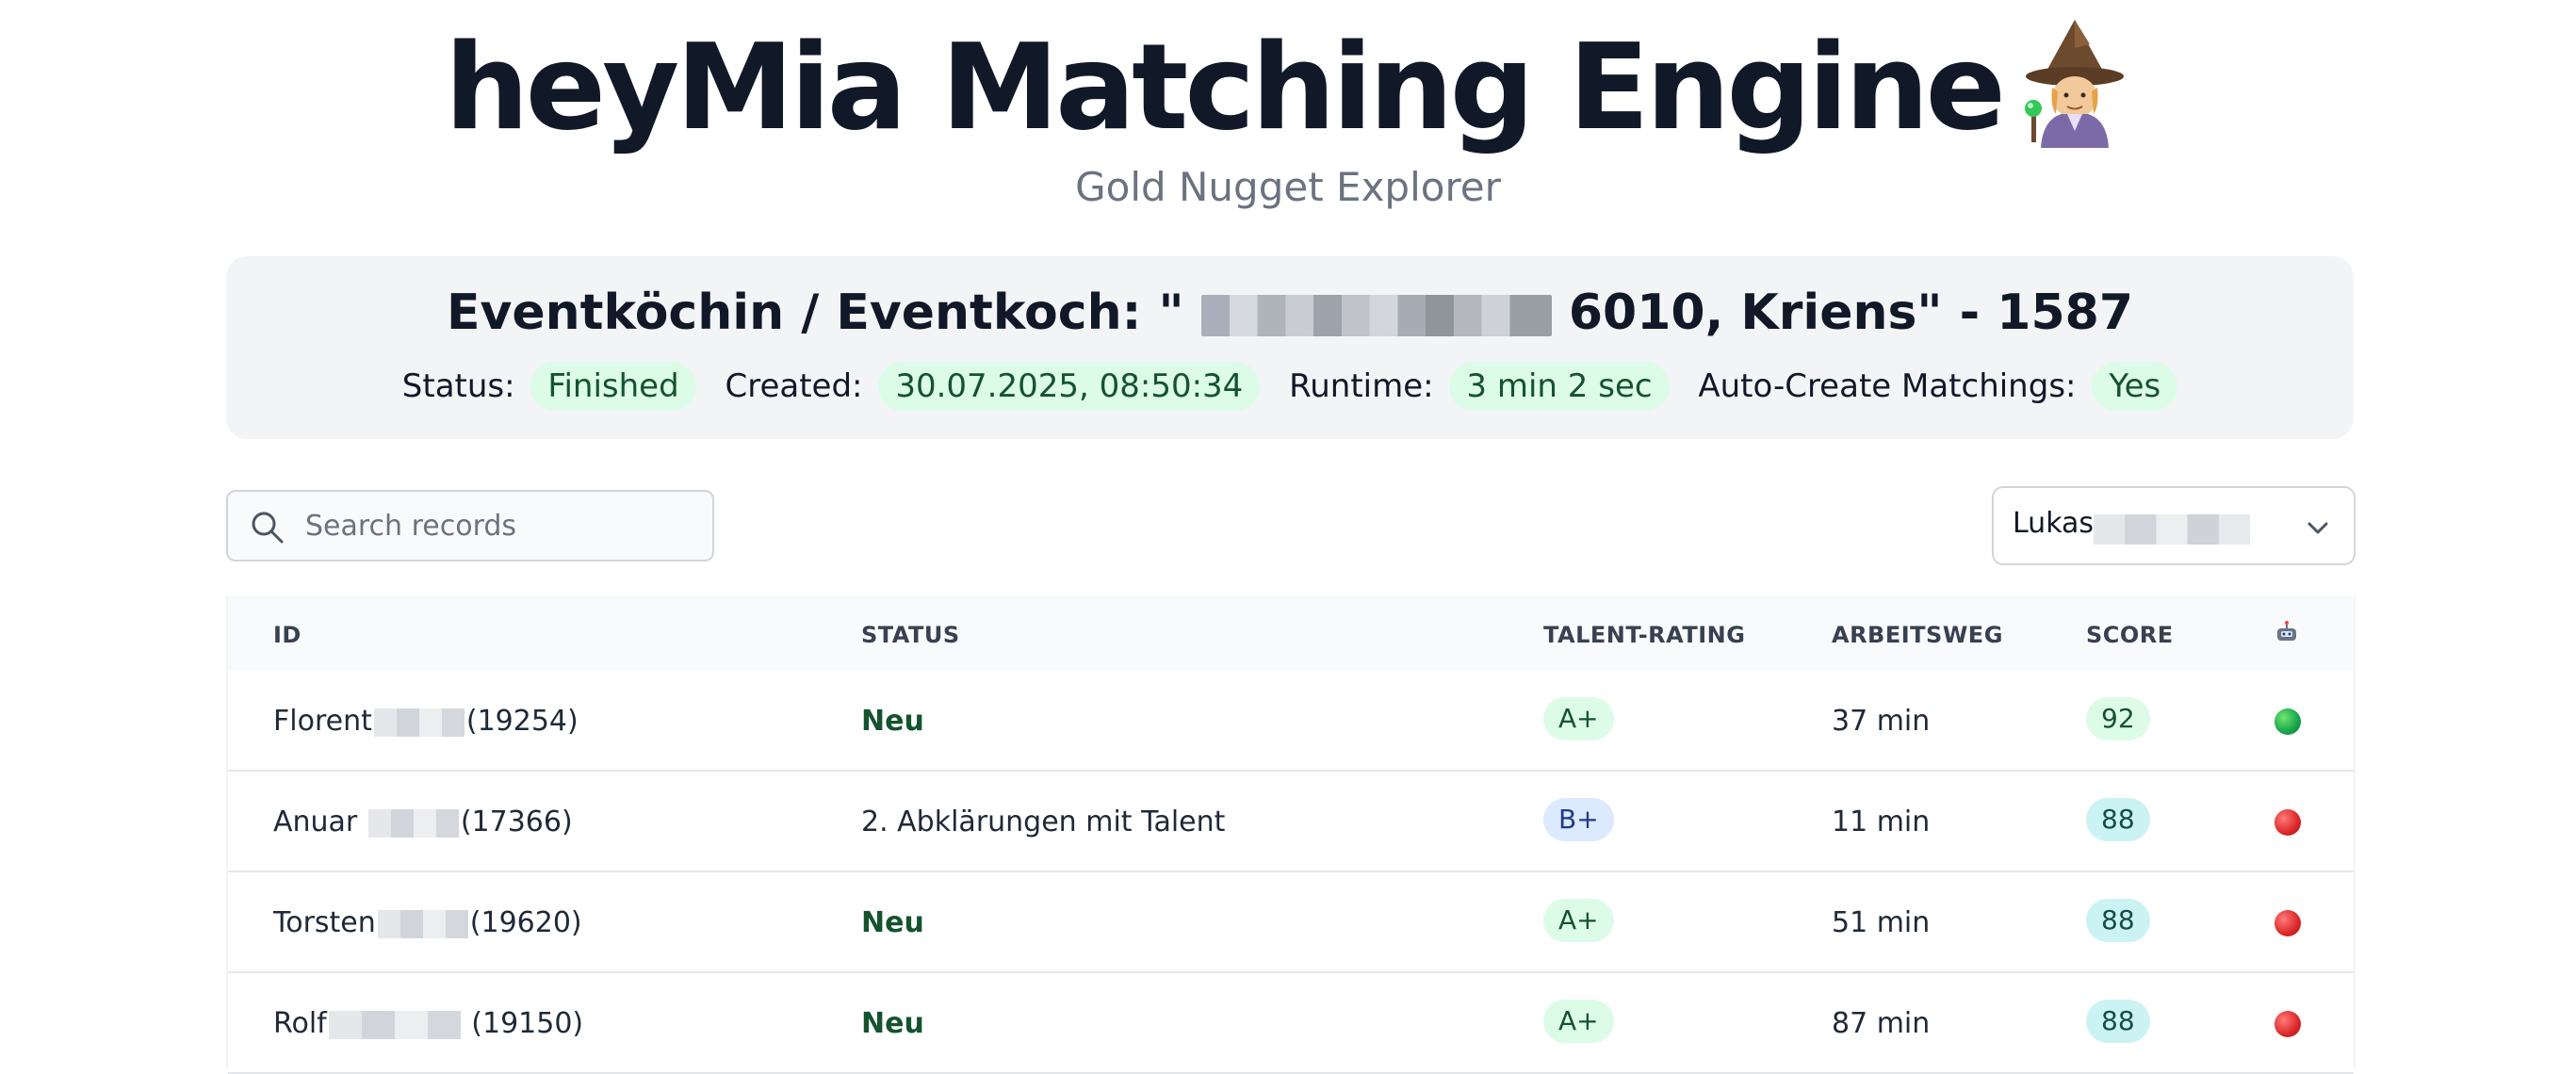  Describe the element at coordinates (516, 822) in the screenshot. I see `candidate-id: (17366)` at that location.